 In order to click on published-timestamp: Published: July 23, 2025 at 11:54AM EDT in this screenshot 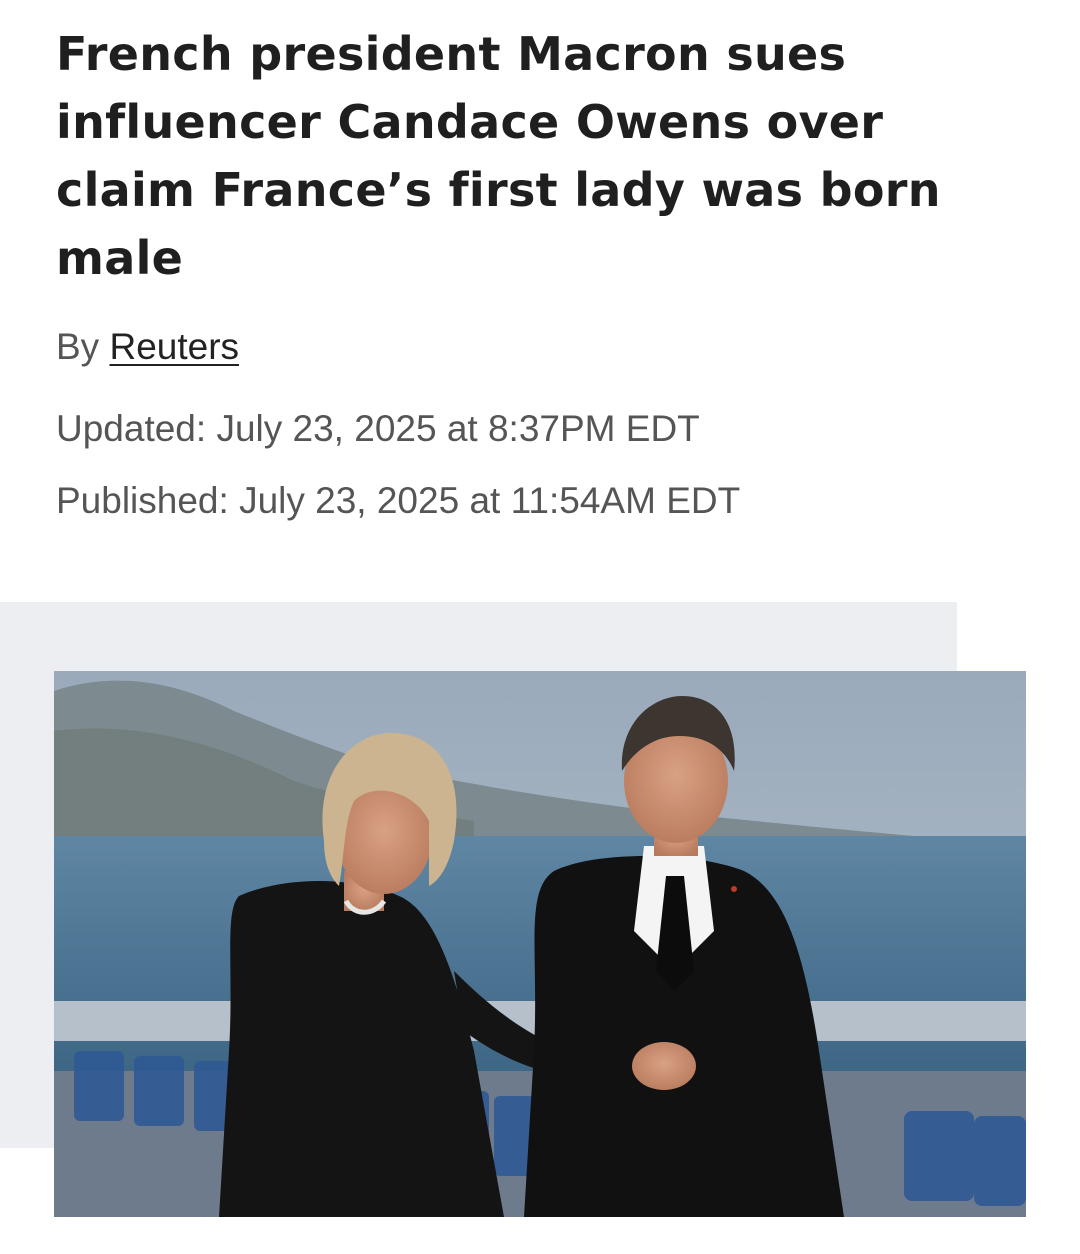, I will do `click(398, 500)`.